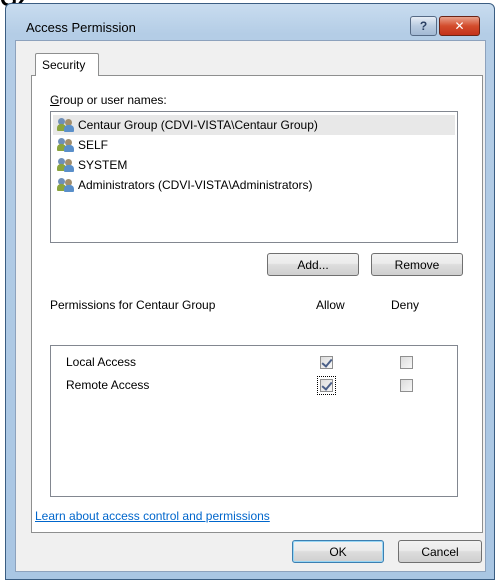  Describe the element at coordinates (133, 305) in the screenshot. I see `permissions-label: Permissions for Centaur Group` at that location.